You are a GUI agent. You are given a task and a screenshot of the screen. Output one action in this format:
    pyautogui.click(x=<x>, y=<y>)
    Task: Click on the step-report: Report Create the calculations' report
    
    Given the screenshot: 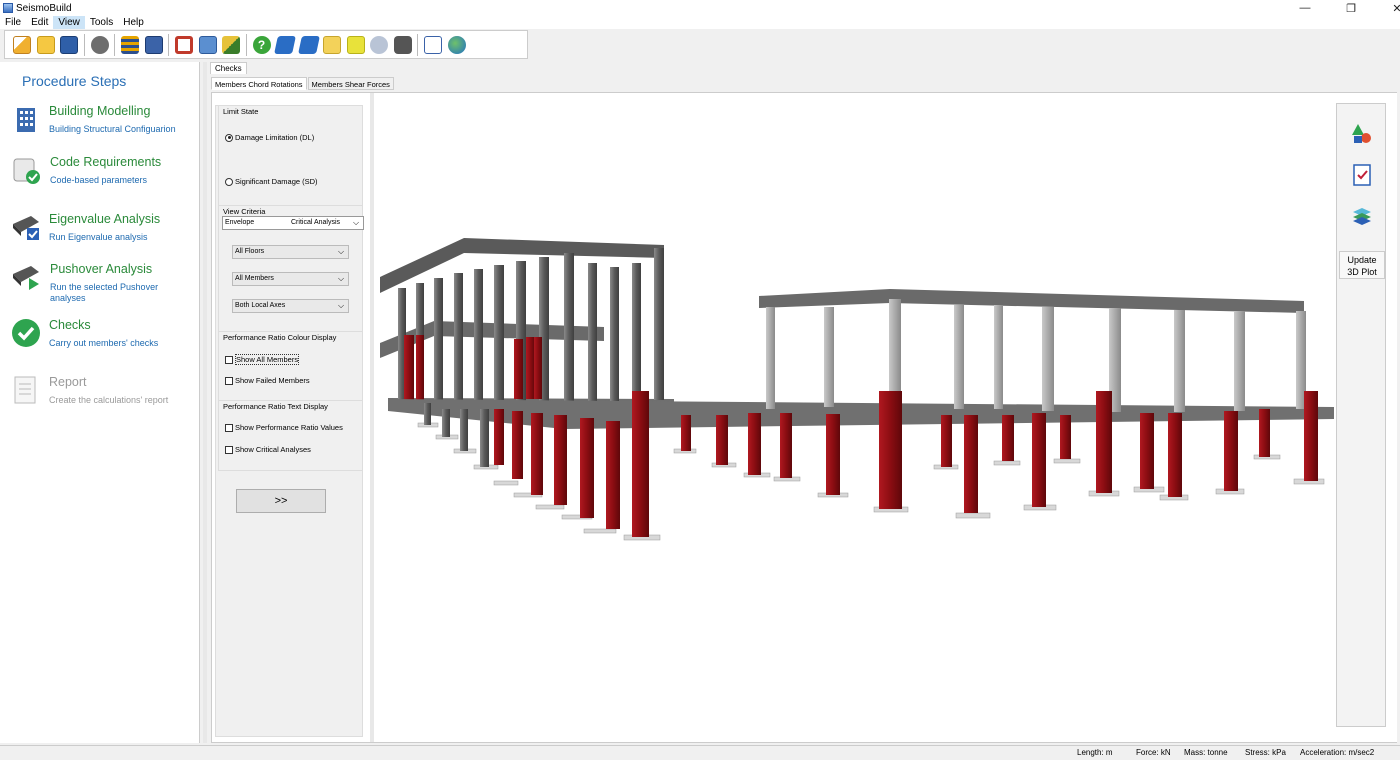 What is the action you would take?
    pyautogui.click(x=100, y=400)
    